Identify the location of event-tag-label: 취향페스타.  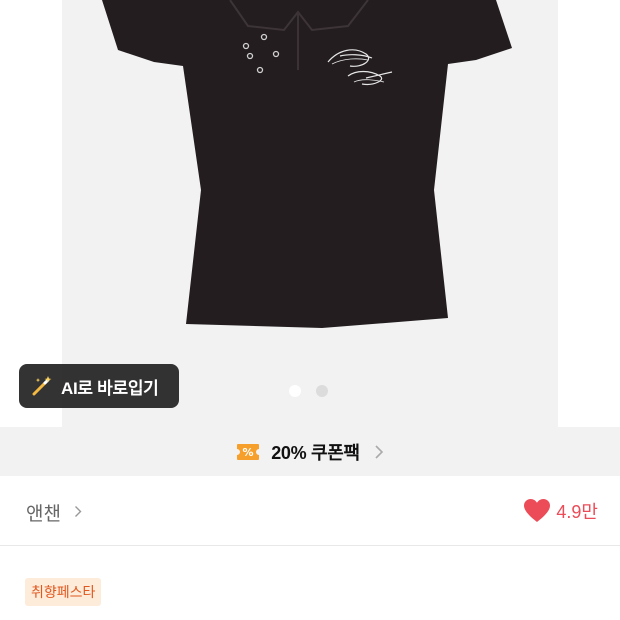
(63, 592).